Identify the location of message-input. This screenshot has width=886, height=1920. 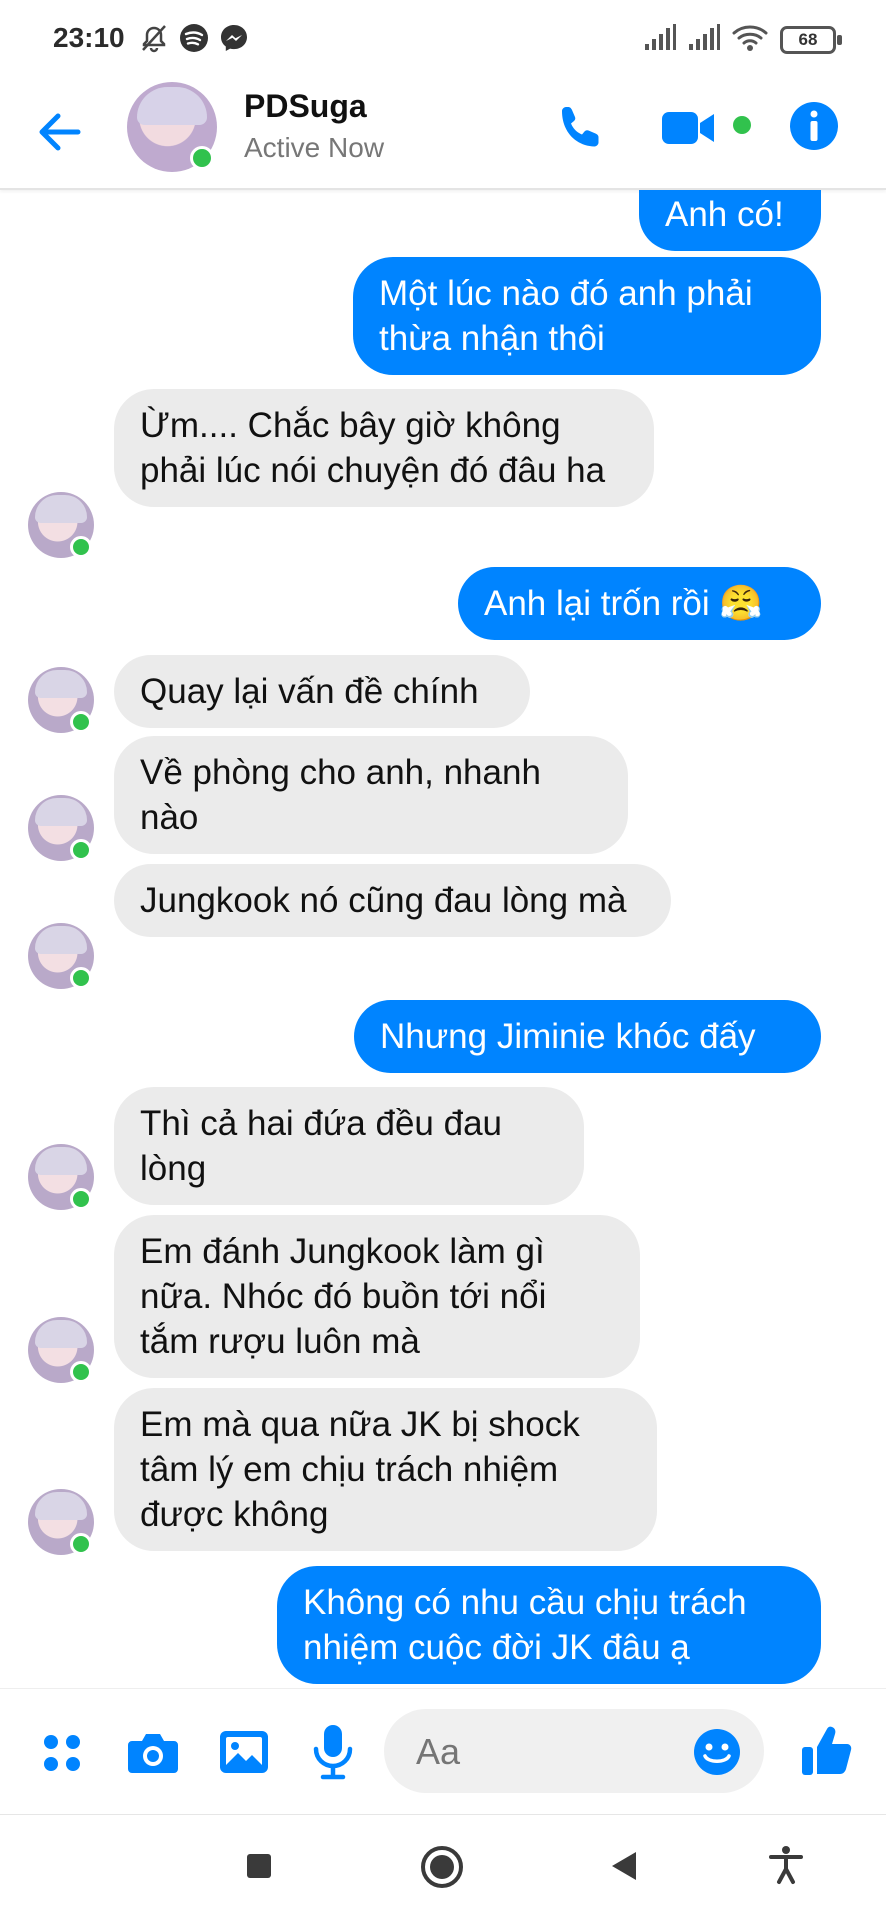
(541, 1752).